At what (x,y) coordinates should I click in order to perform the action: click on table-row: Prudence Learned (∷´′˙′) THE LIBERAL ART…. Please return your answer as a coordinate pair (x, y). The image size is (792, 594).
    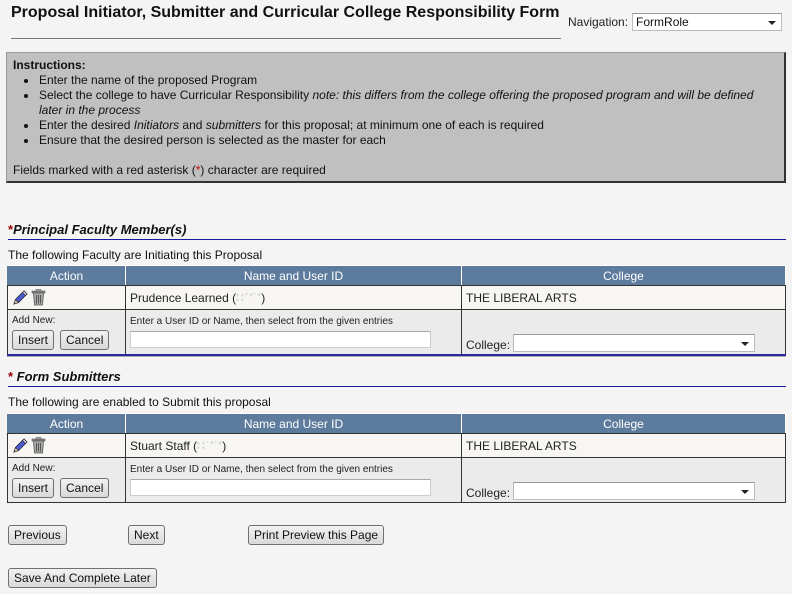
    Looking at the image, I should click on (396, 297).